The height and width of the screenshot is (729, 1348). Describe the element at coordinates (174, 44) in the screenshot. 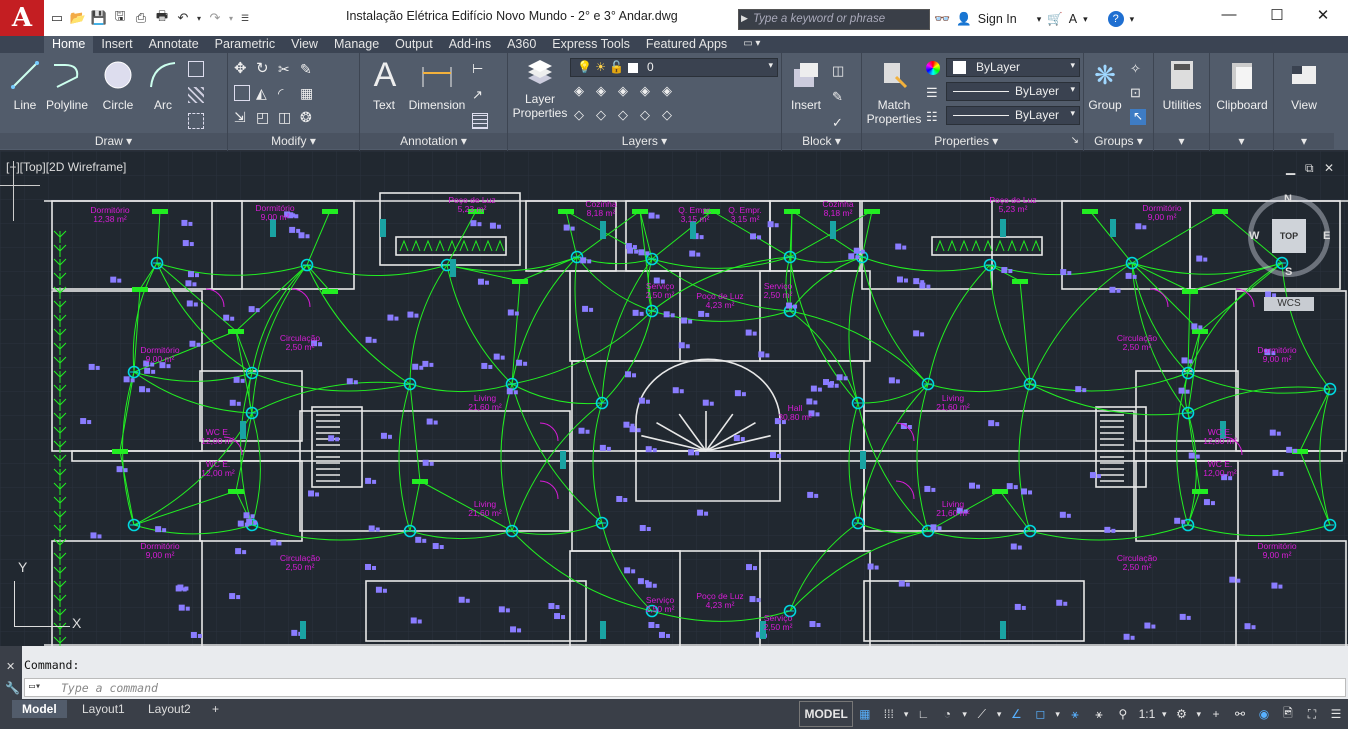

I see `tab-annotate: Annotate` at that location.